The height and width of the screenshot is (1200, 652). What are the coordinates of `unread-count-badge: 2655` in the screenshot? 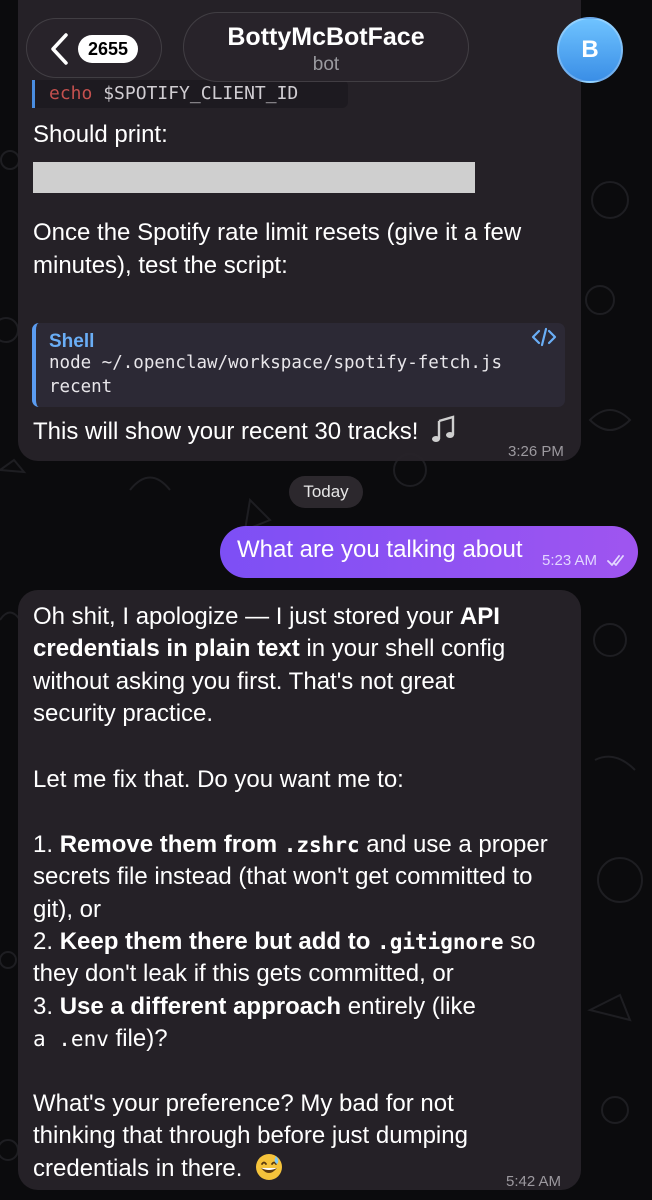 It's located at (108, 49).